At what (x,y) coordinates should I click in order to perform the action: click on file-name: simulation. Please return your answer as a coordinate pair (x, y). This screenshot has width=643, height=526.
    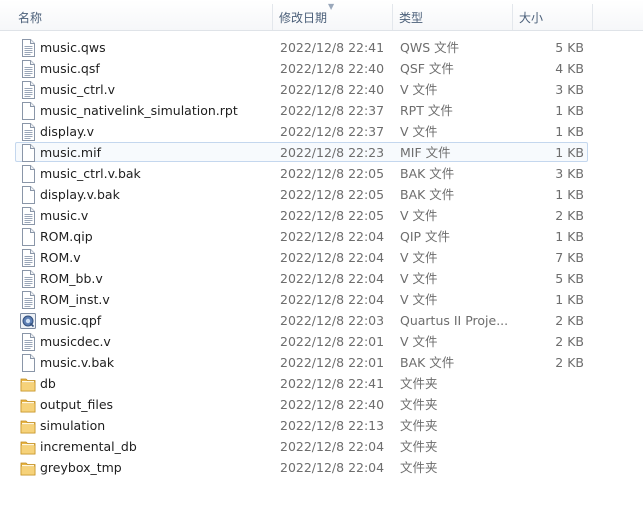
    Looking at the image, I should click on (73, 425).